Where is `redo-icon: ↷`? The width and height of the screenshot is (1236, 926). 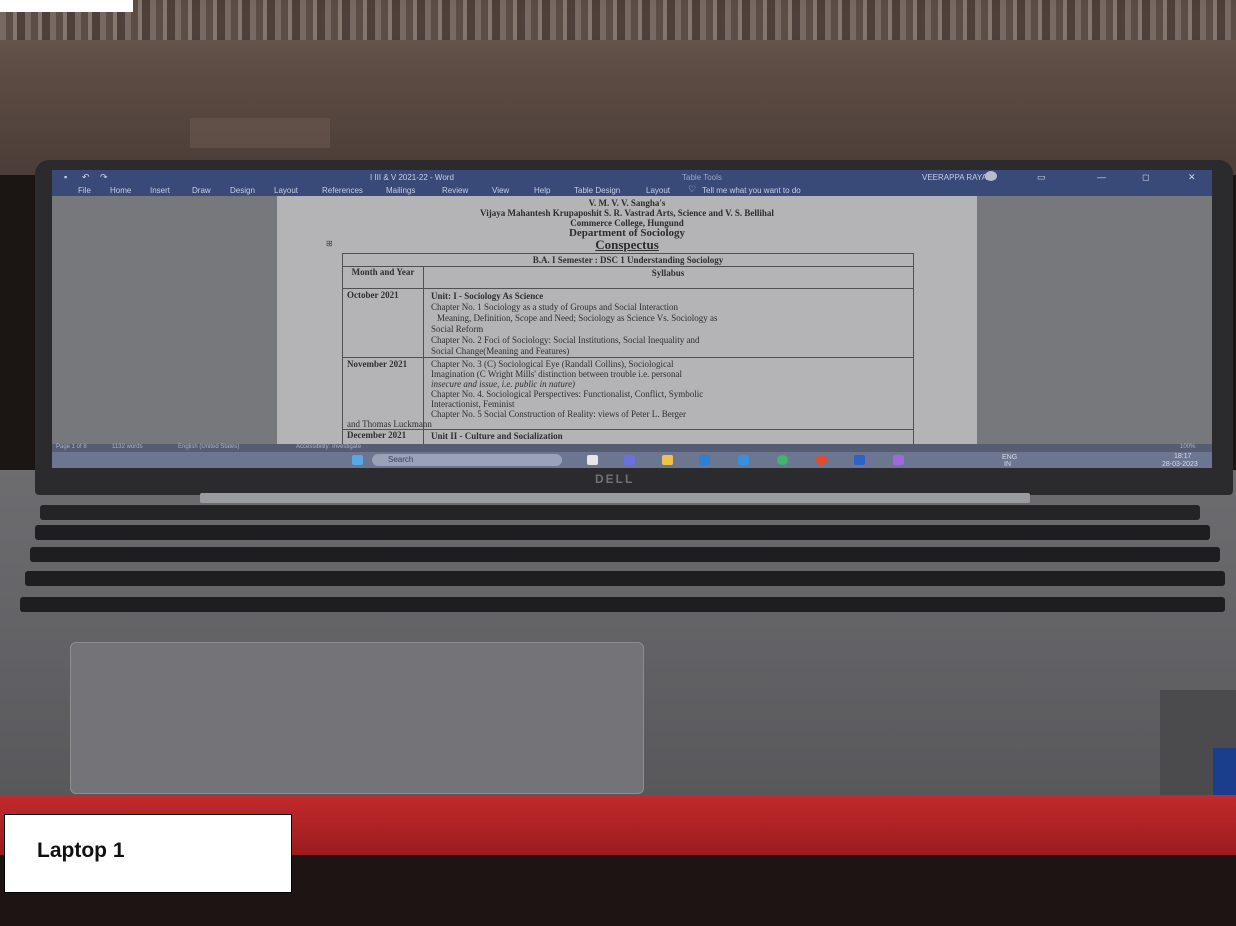 redo-icon: ↷ is located at coordinates (104, 177).